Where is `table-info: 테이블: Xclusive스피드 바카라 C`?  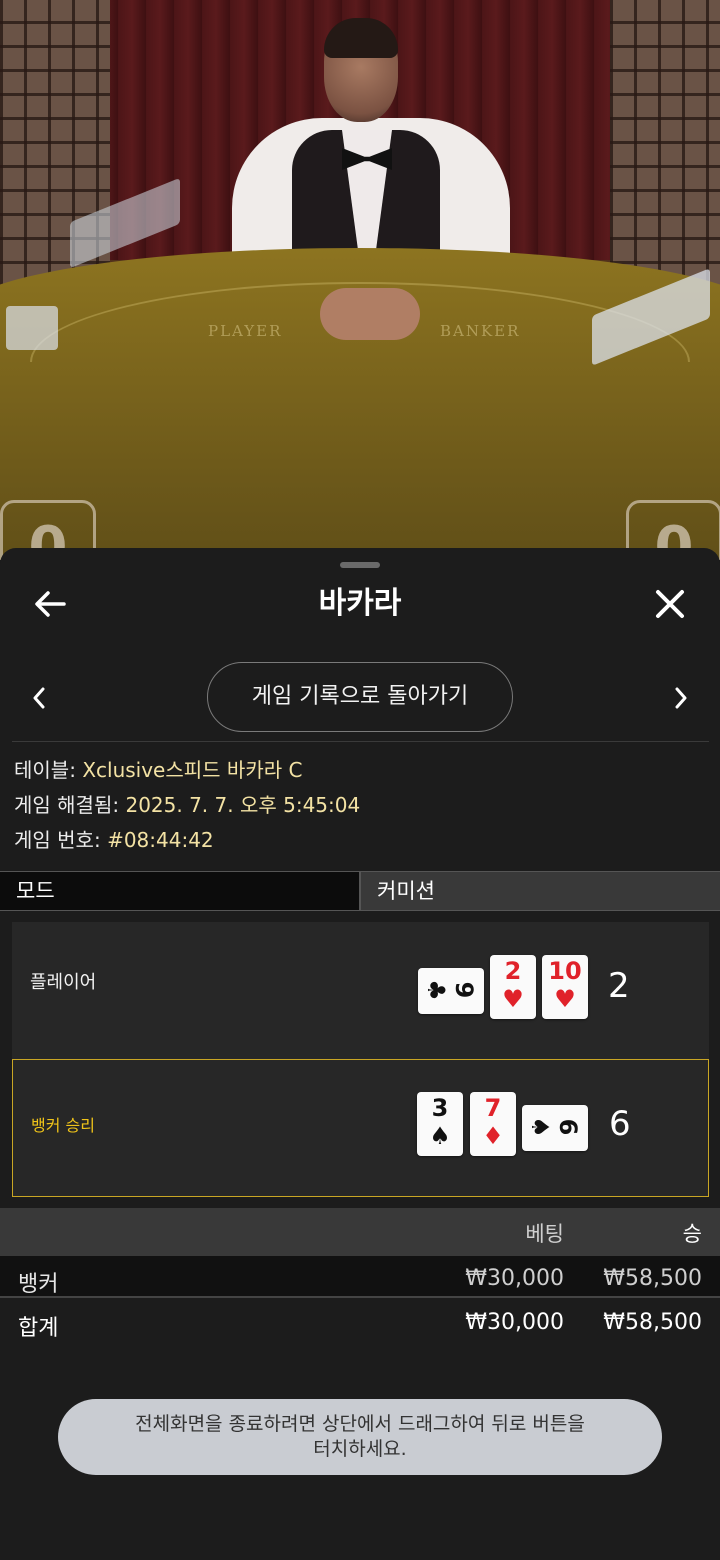
table-info: 테이블: Xclusive스피드 바카라 C is located at coordinates (158, 770).